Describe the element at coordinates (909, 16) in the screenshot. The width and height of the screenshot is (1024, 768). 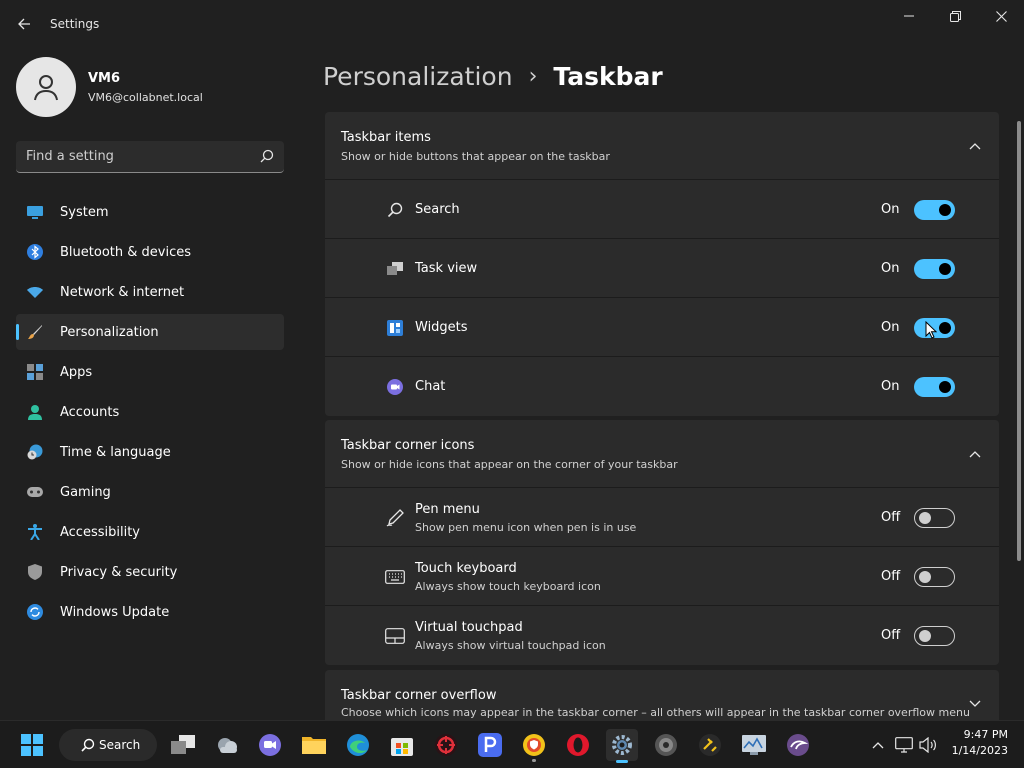
I see `minimize-button` at that location.